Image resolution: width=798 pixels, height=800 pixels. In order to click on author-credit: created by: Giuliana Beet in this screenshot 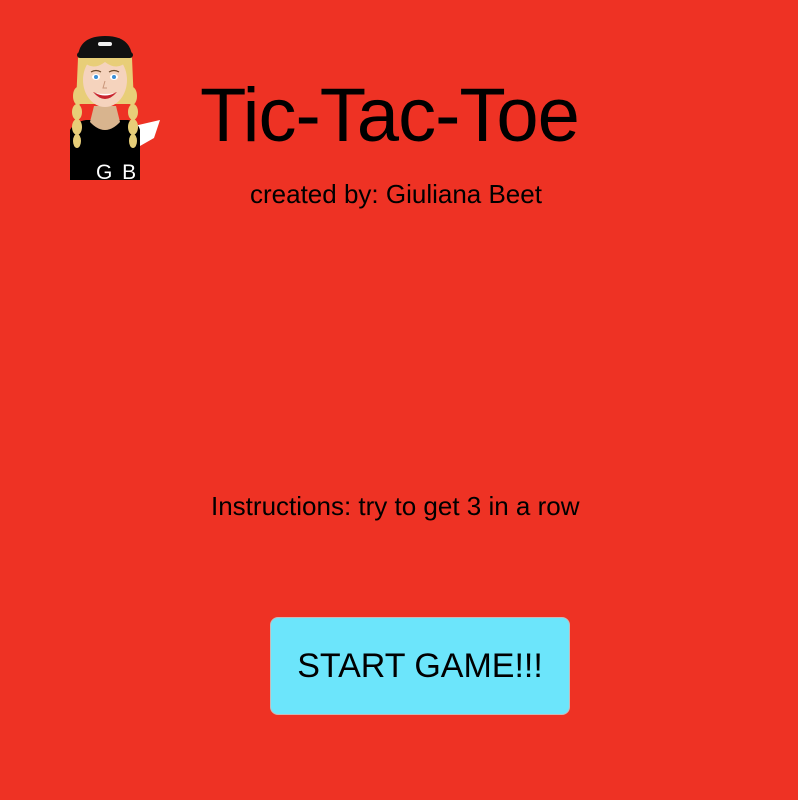, I will do `click(396, 194)`.